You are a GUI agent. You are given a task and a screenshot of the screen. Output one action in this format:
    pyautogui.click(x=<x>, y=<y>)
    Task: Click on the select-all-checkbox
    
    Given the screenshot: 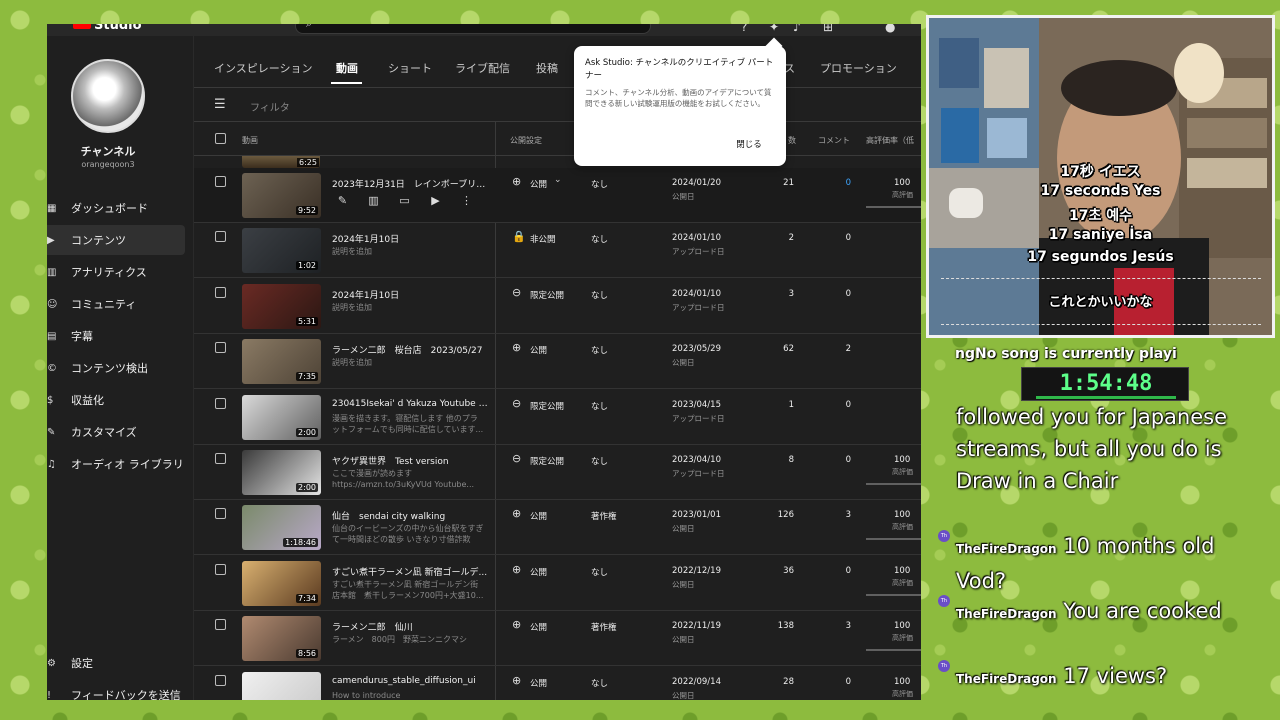 What is the action you would take?
    pyautogui.click(x=220, y=138)
    